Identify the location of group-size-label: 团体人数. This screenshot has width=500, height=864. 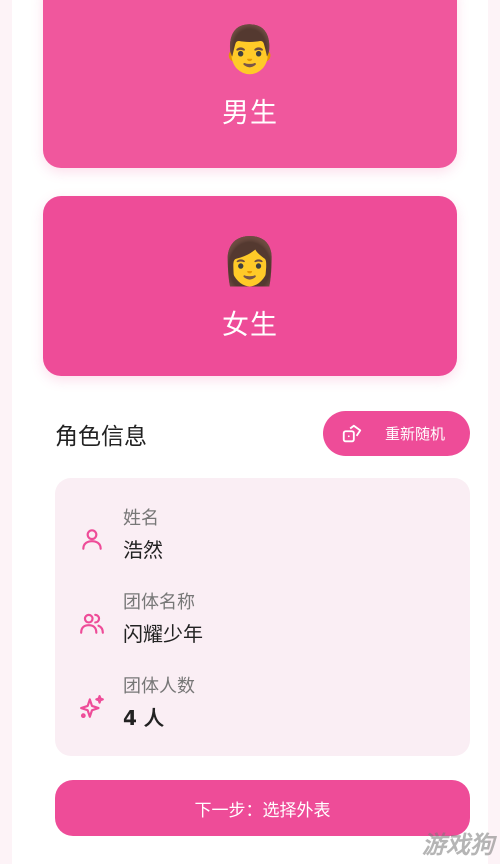
(159, 686).